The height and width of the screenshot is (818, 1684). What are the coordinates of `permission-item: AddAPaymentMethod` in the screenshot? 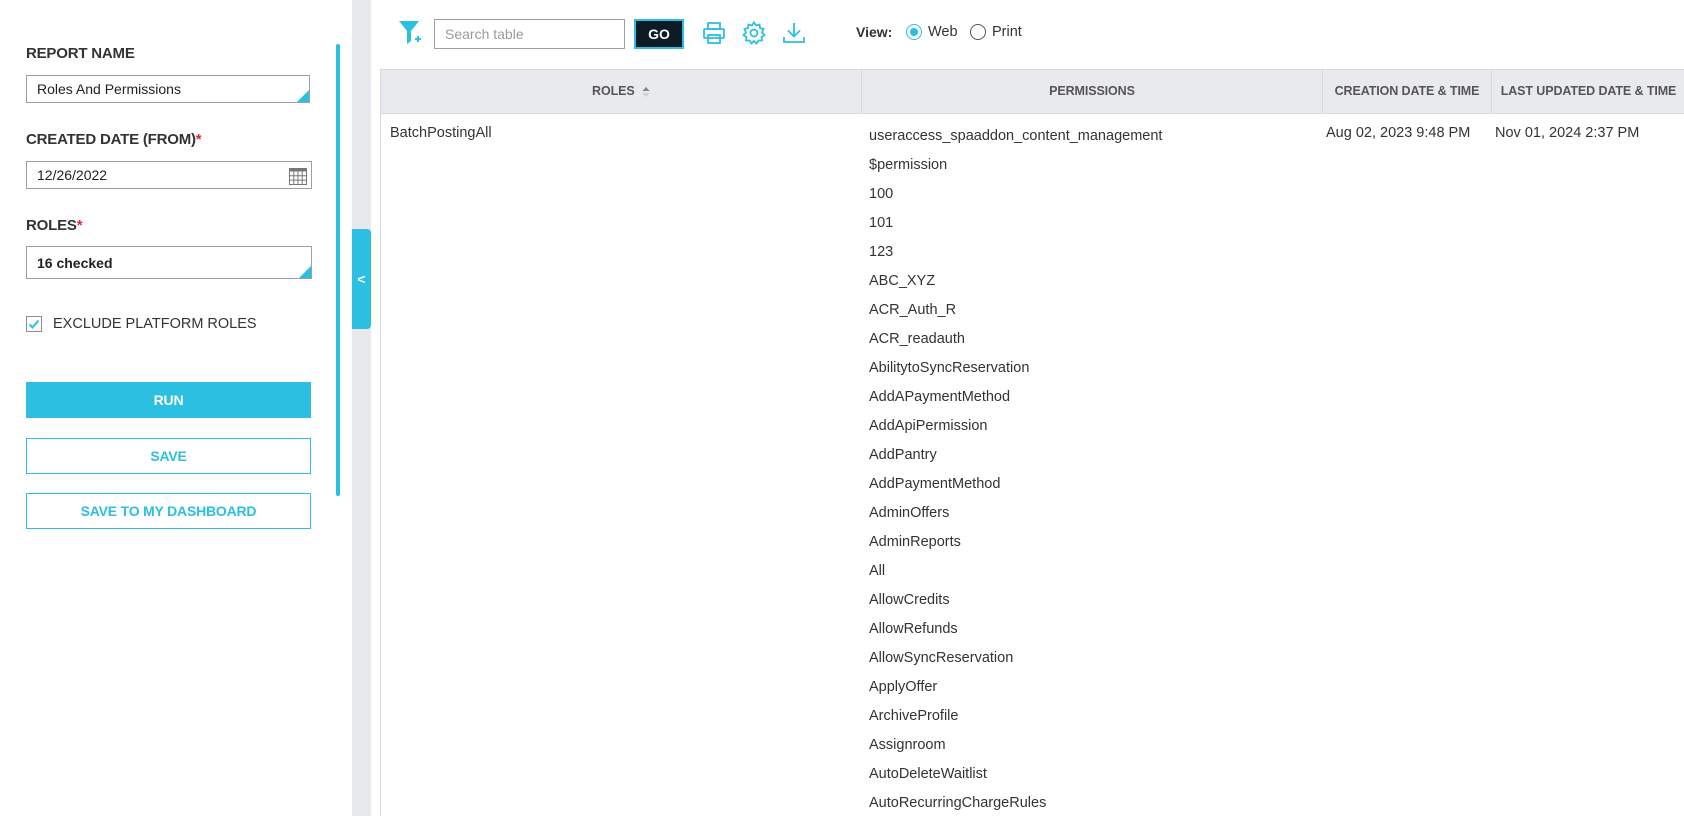 It's located at (940, 397).